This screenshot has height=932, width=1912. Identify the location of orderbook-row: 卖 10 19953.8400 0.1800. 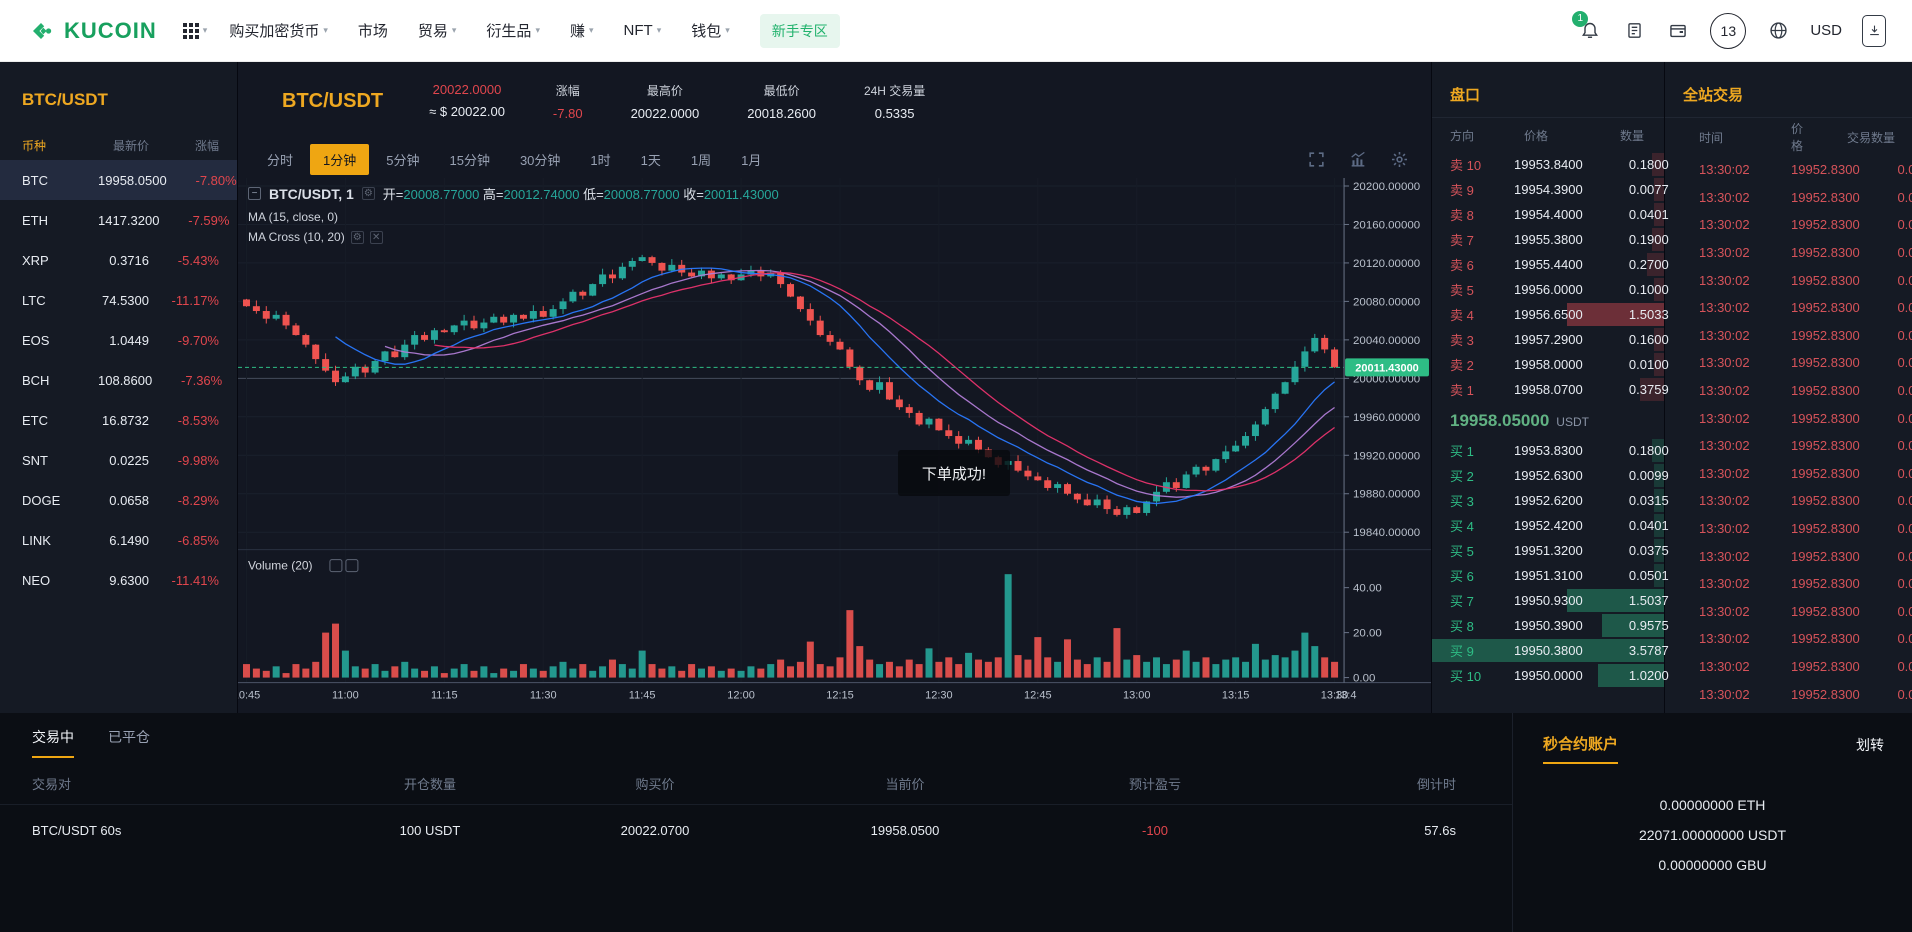
(1550, 164).